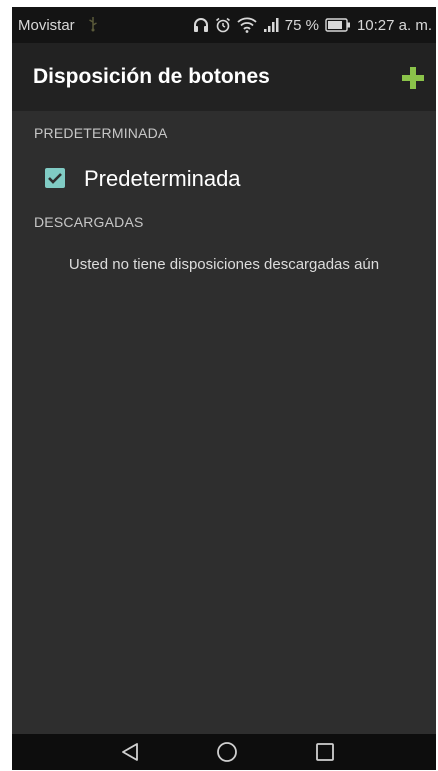 The height and width of the screenshot is (771, 438). I want to click on status-bar: Movistar 75 % 10:27 a. m., so click(224, 25).